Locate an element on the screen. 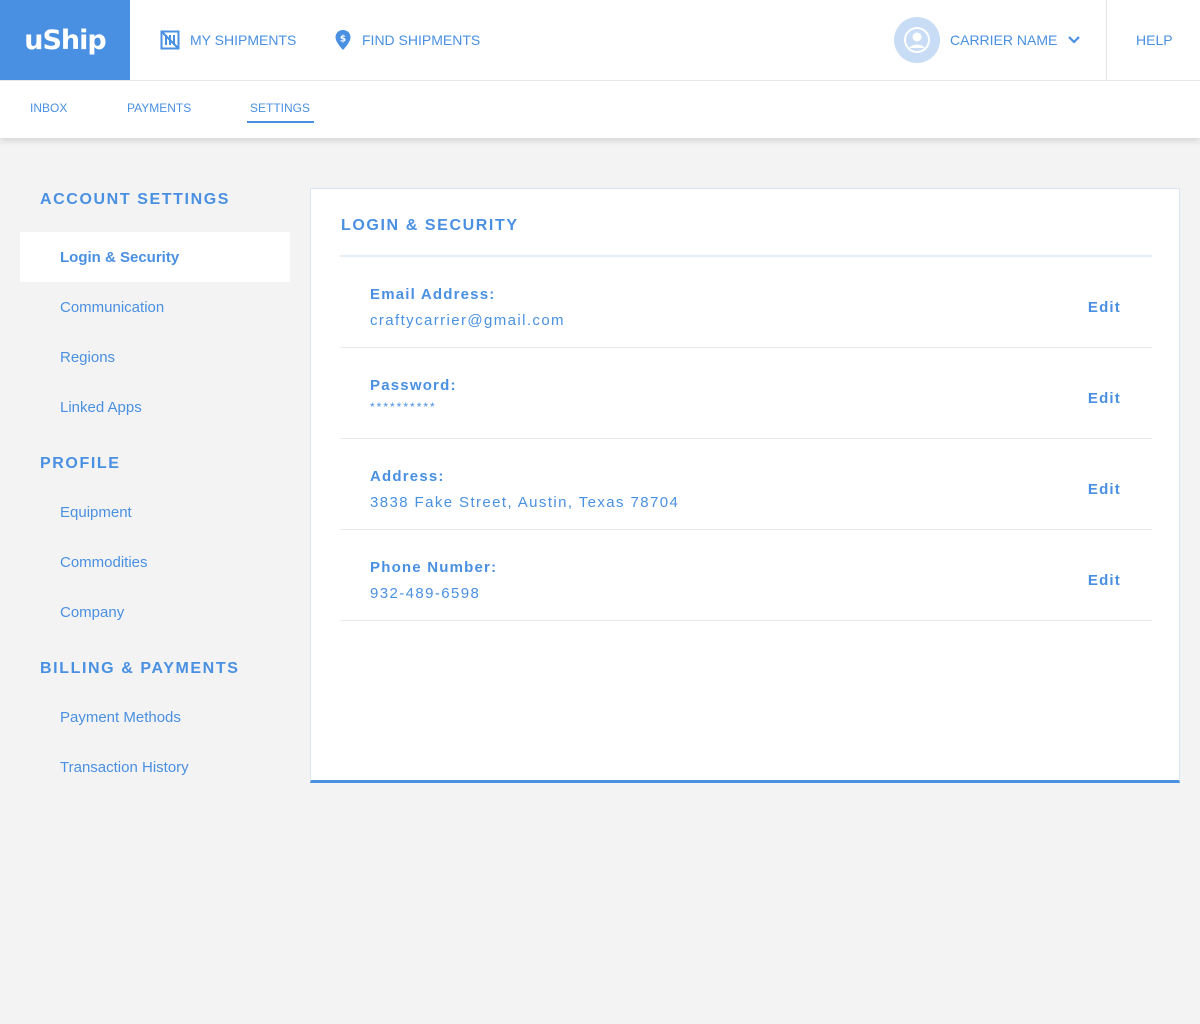  tab-settings: SETTINGS is located at coordinates (281, 112).